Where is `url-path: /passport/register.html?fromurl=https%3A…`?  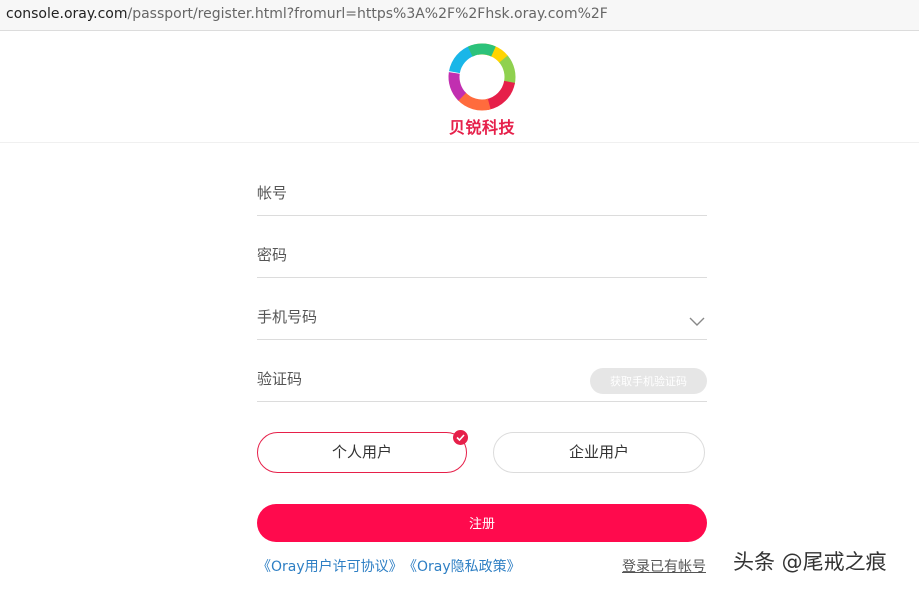 url-path: /passport/register.html?fromurl=https%3A… is located at coordinates (367, 14).